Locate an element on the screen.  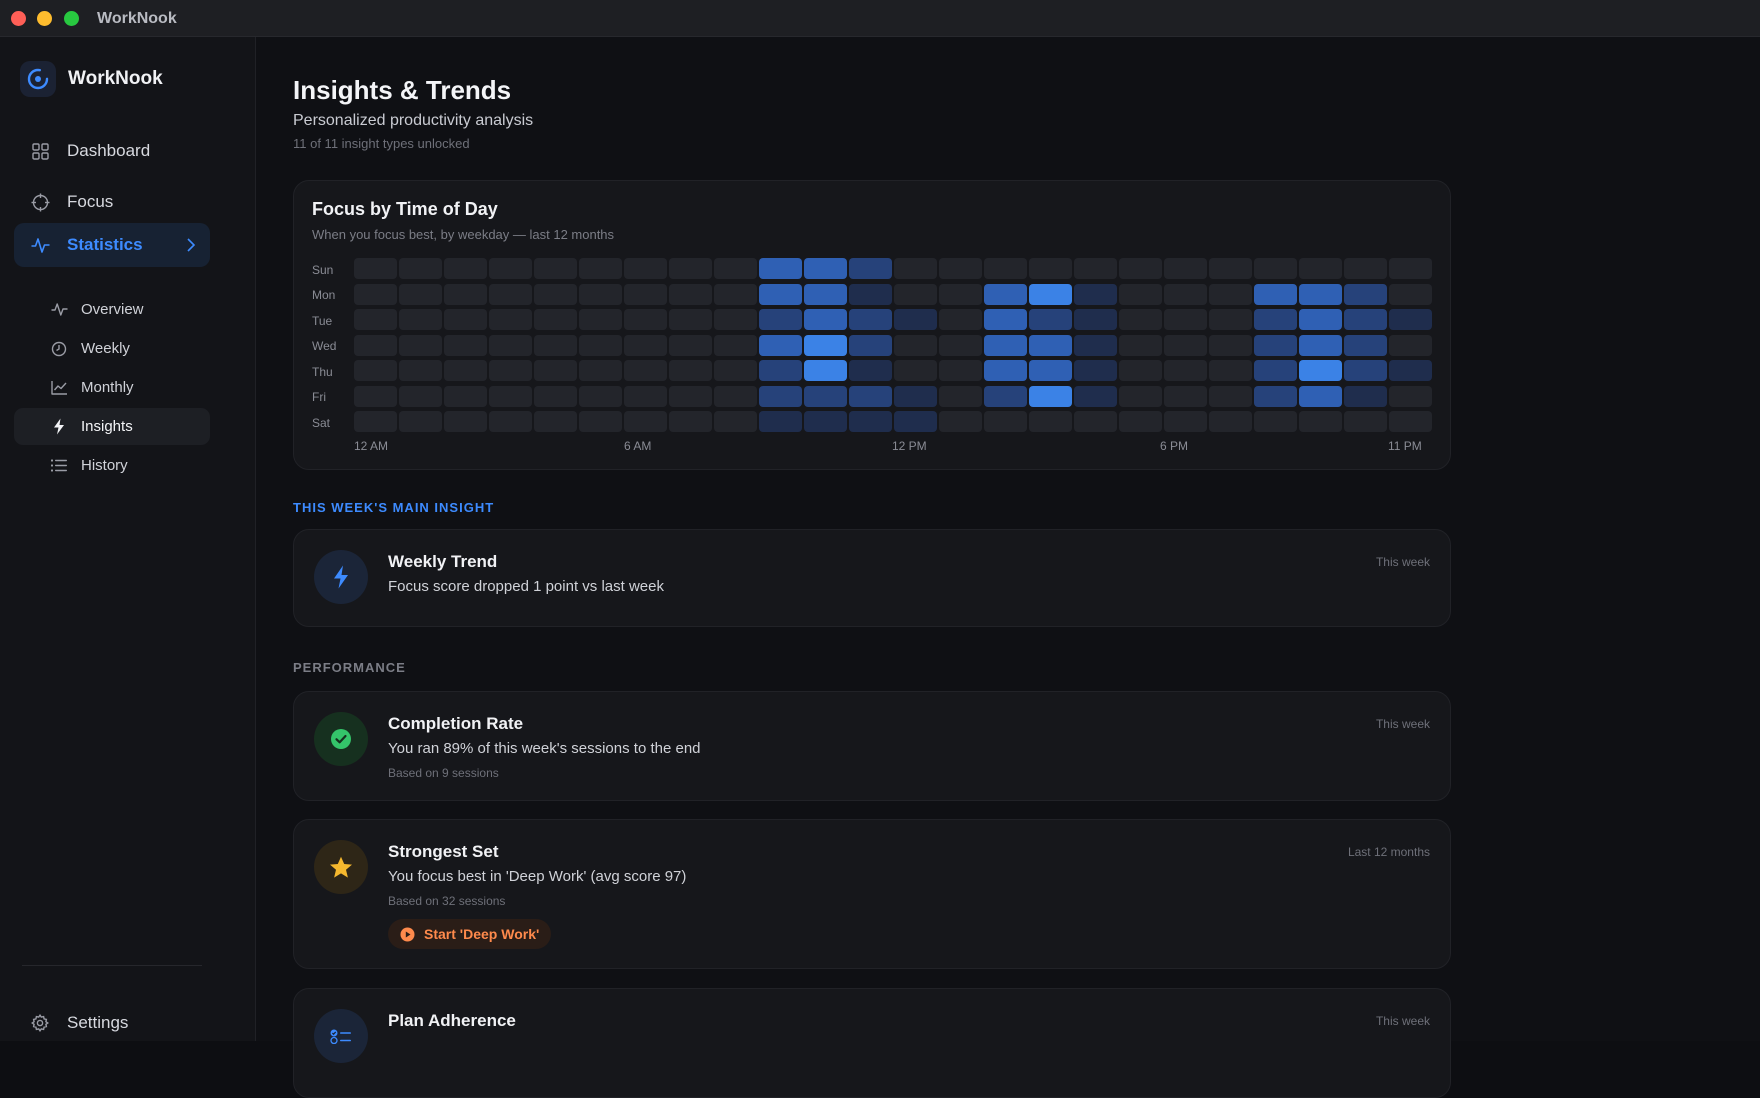
start-deep-work-button: Start 'Deep Work' is located at coordinates (470, 934).